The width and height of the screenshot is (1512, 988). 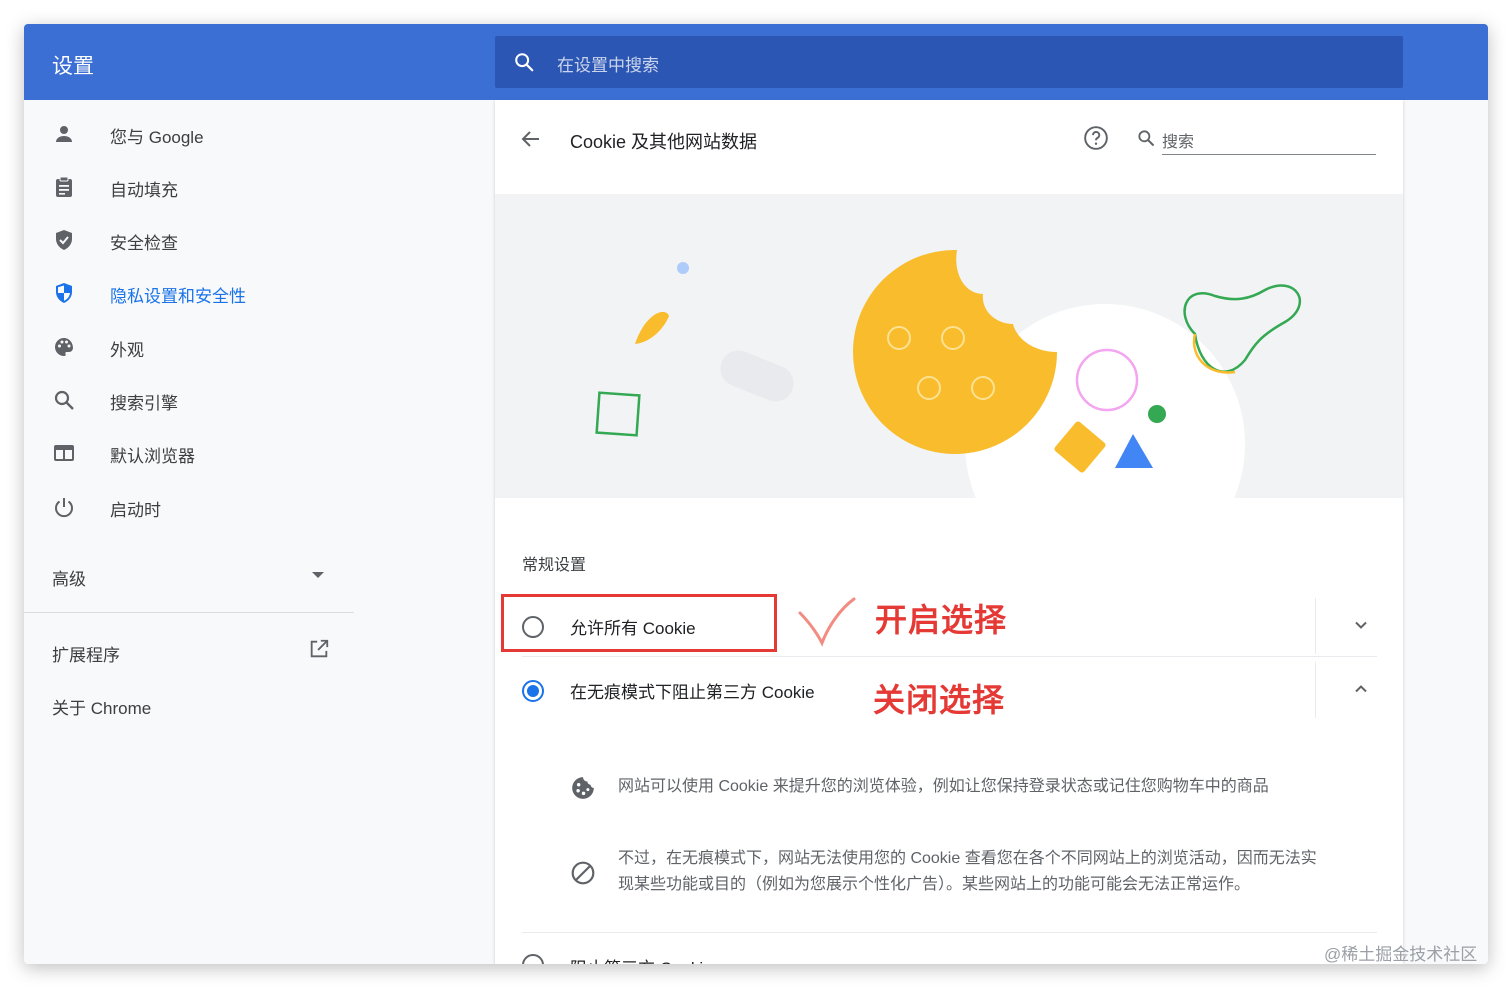 I want to click on block-icon, so click(x=583, y=873).